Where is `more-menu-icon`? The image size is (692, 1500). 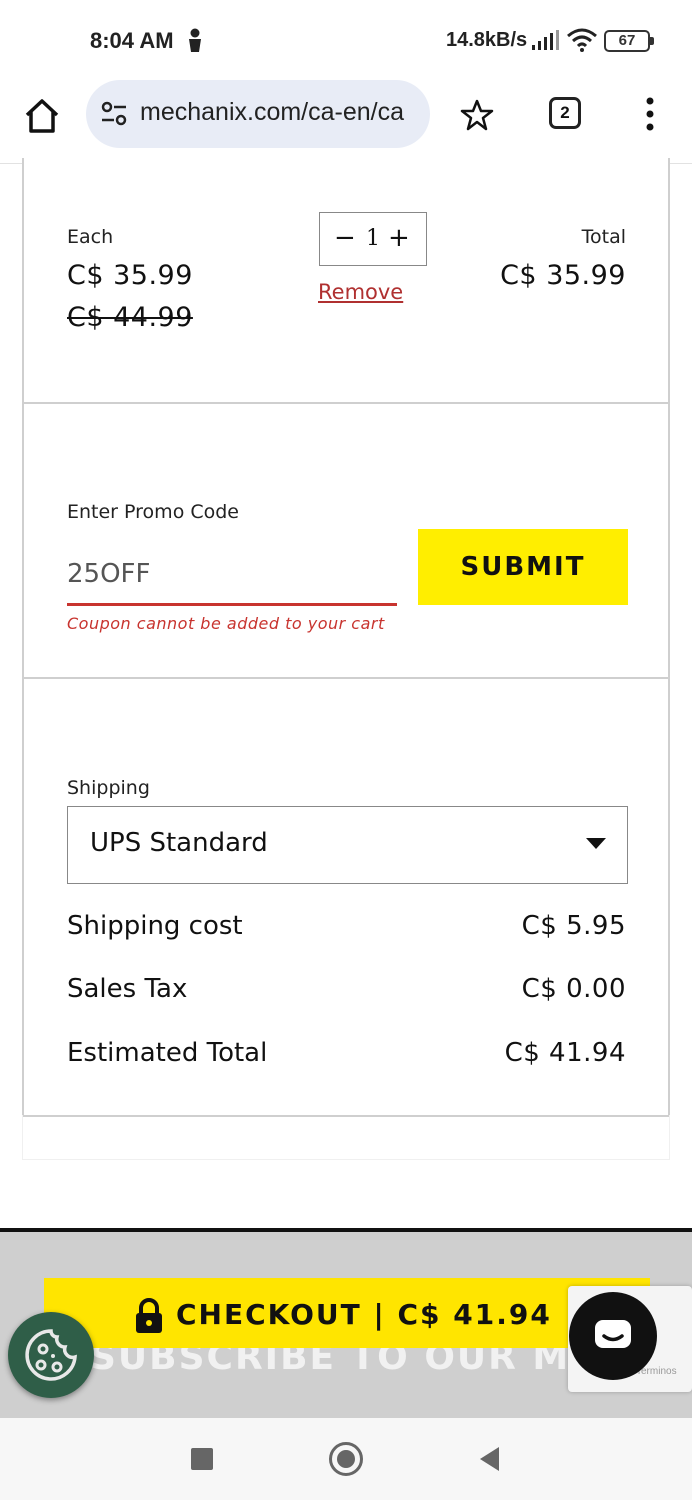
more-menu-icon is located at coordinates (650, 114).